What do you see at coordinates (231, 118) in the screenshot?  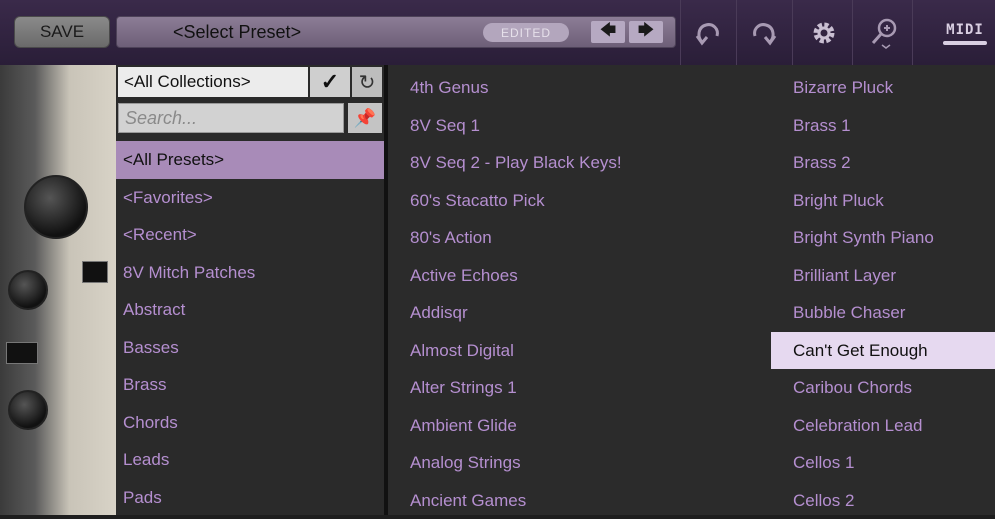 I see `search-input` at bounding box center [231, 118].